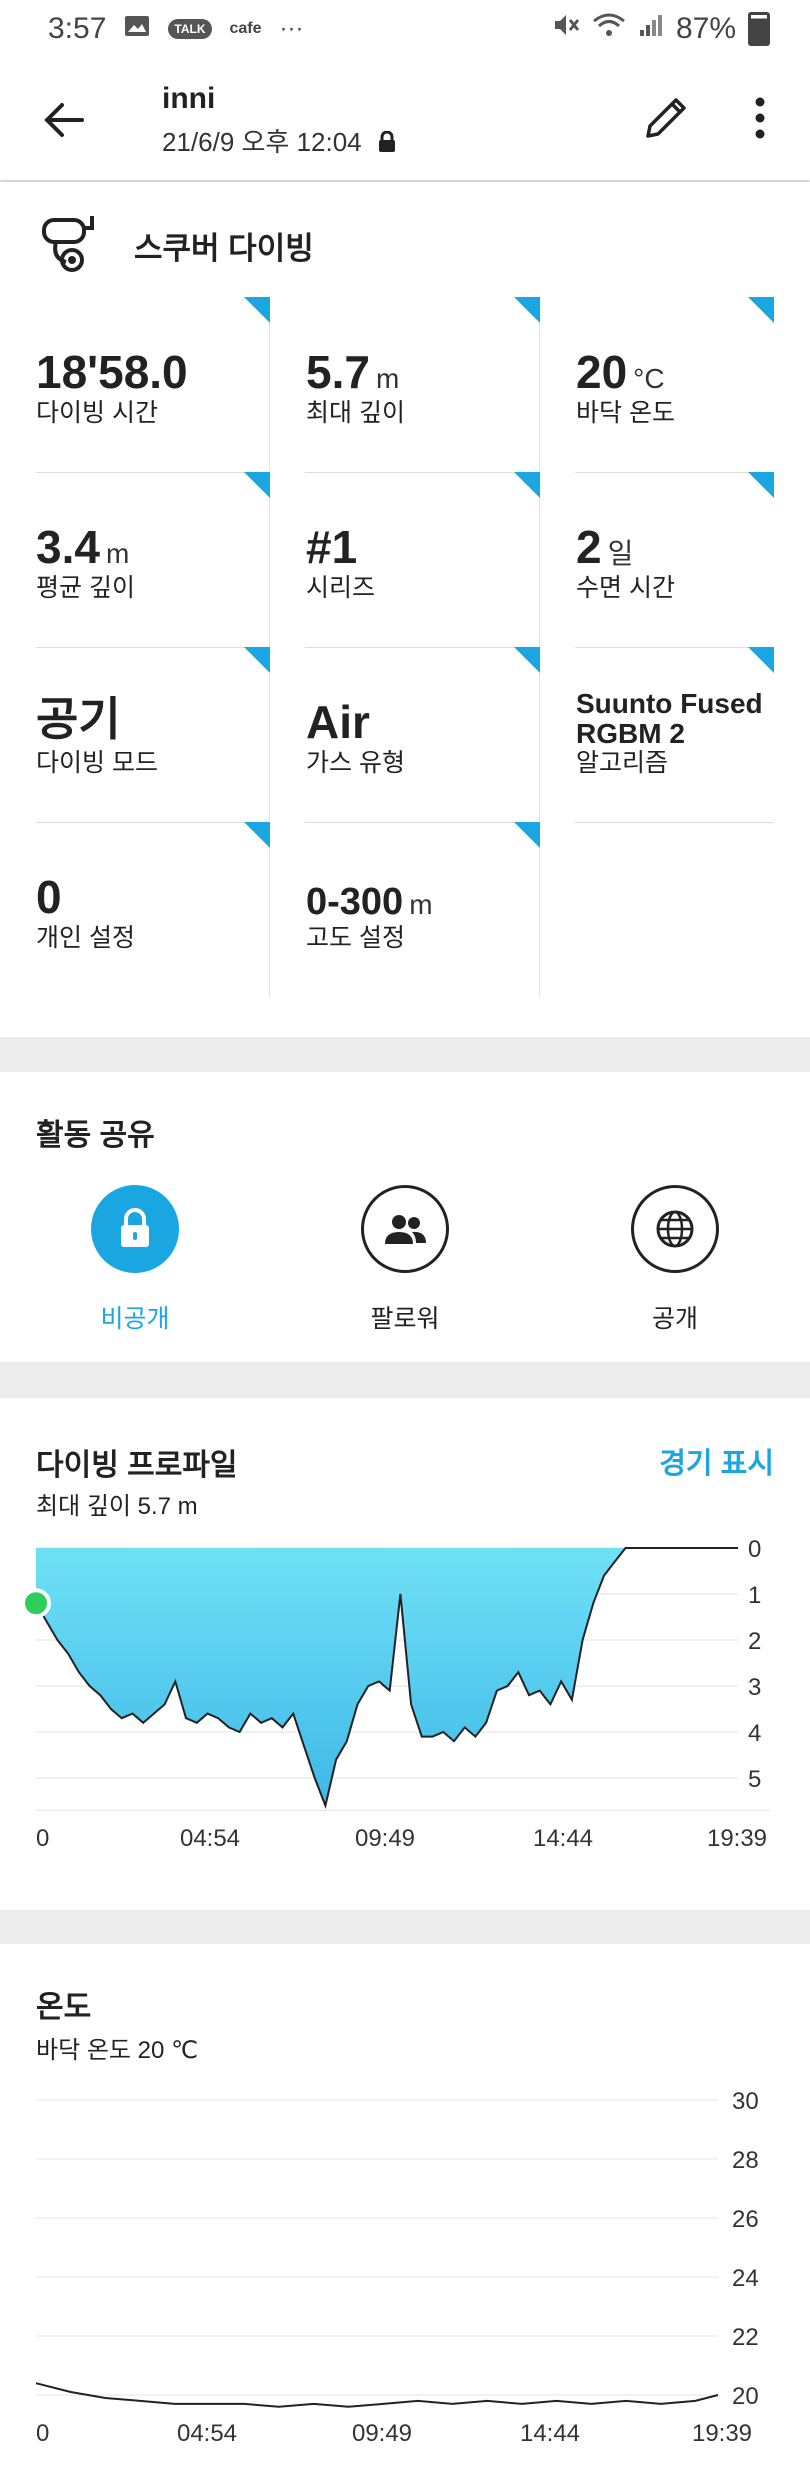  Describe the element at coordinates (353, 372) in the screenshot. I see `stat-value: 5.7 m` at that location.